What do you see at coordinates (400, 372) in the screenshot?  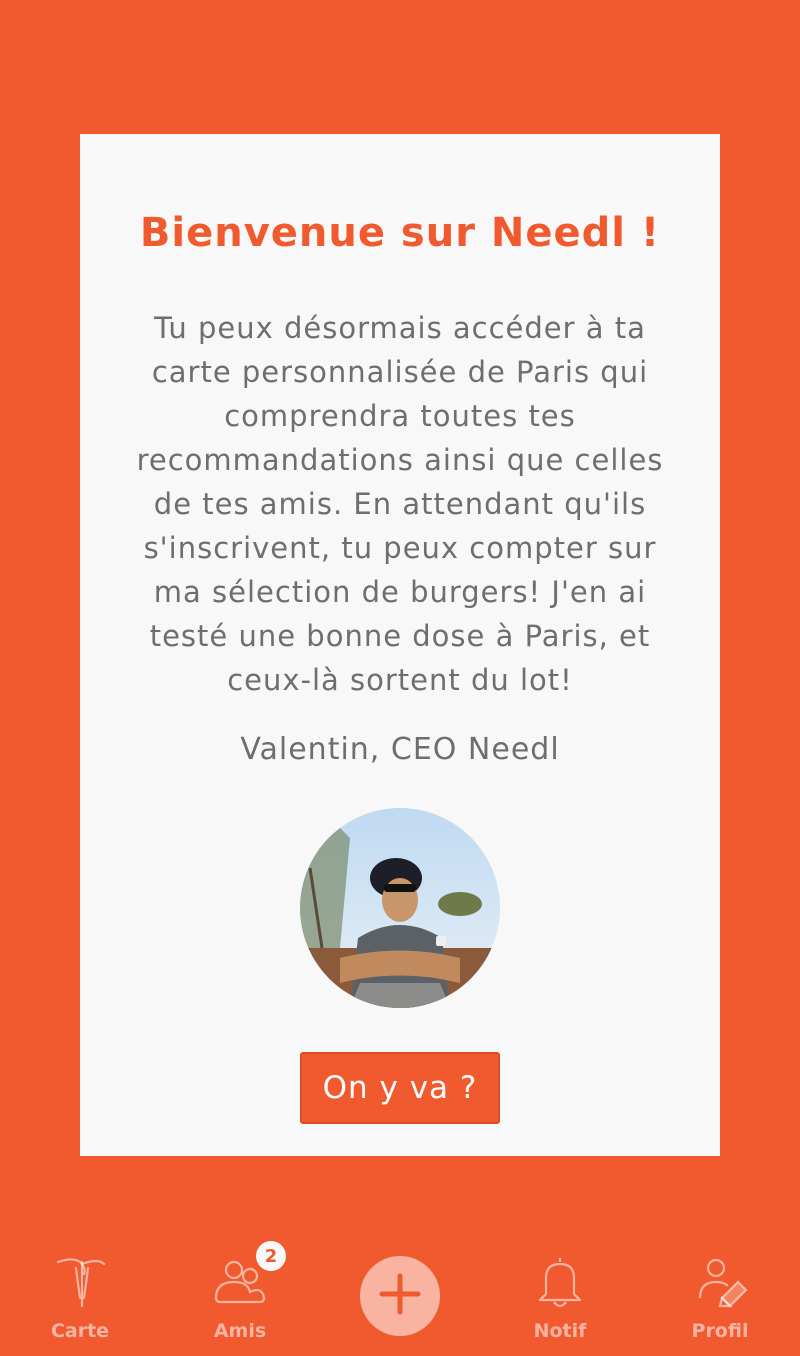 I see `message-line: carte personnalisée de Paris qui` at bounding box center [400, 372].